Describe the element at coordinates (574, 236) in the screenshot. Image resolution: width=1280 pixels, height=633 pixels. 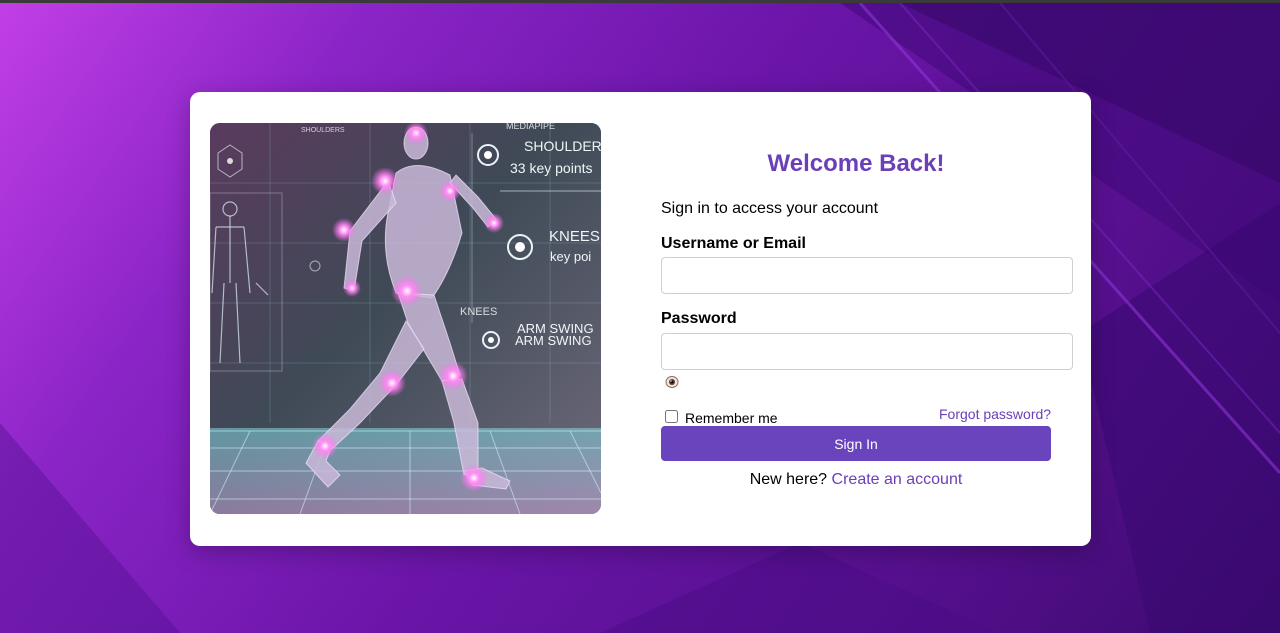
I see `hero-label-knees: KNEES` at that location.